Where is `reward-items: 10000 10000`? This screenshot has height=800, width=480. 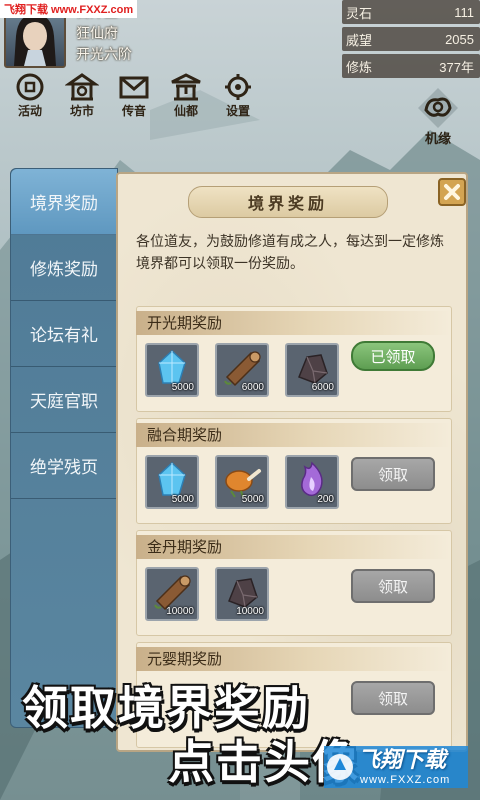 reward-items: 10000 10000 is located at coordinates (215, 594).